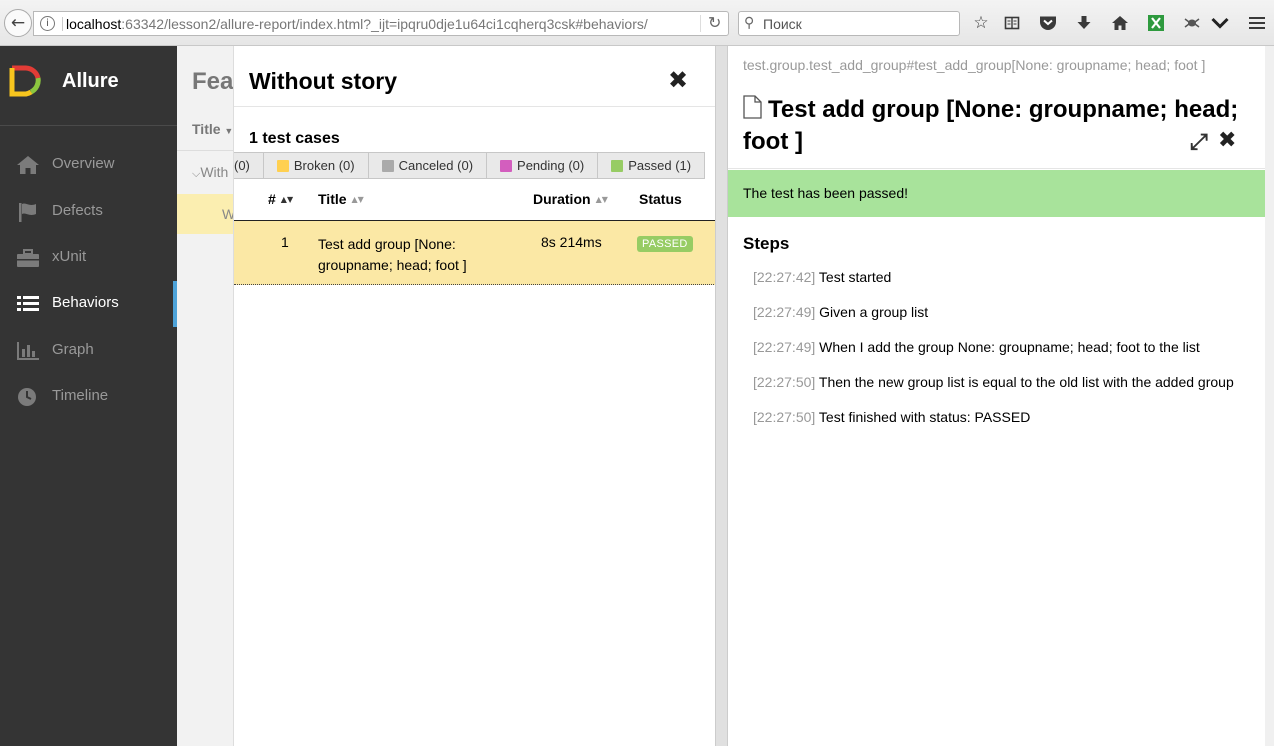  I want to click on sidebar-item-label: Timeline, so click(80, 395).